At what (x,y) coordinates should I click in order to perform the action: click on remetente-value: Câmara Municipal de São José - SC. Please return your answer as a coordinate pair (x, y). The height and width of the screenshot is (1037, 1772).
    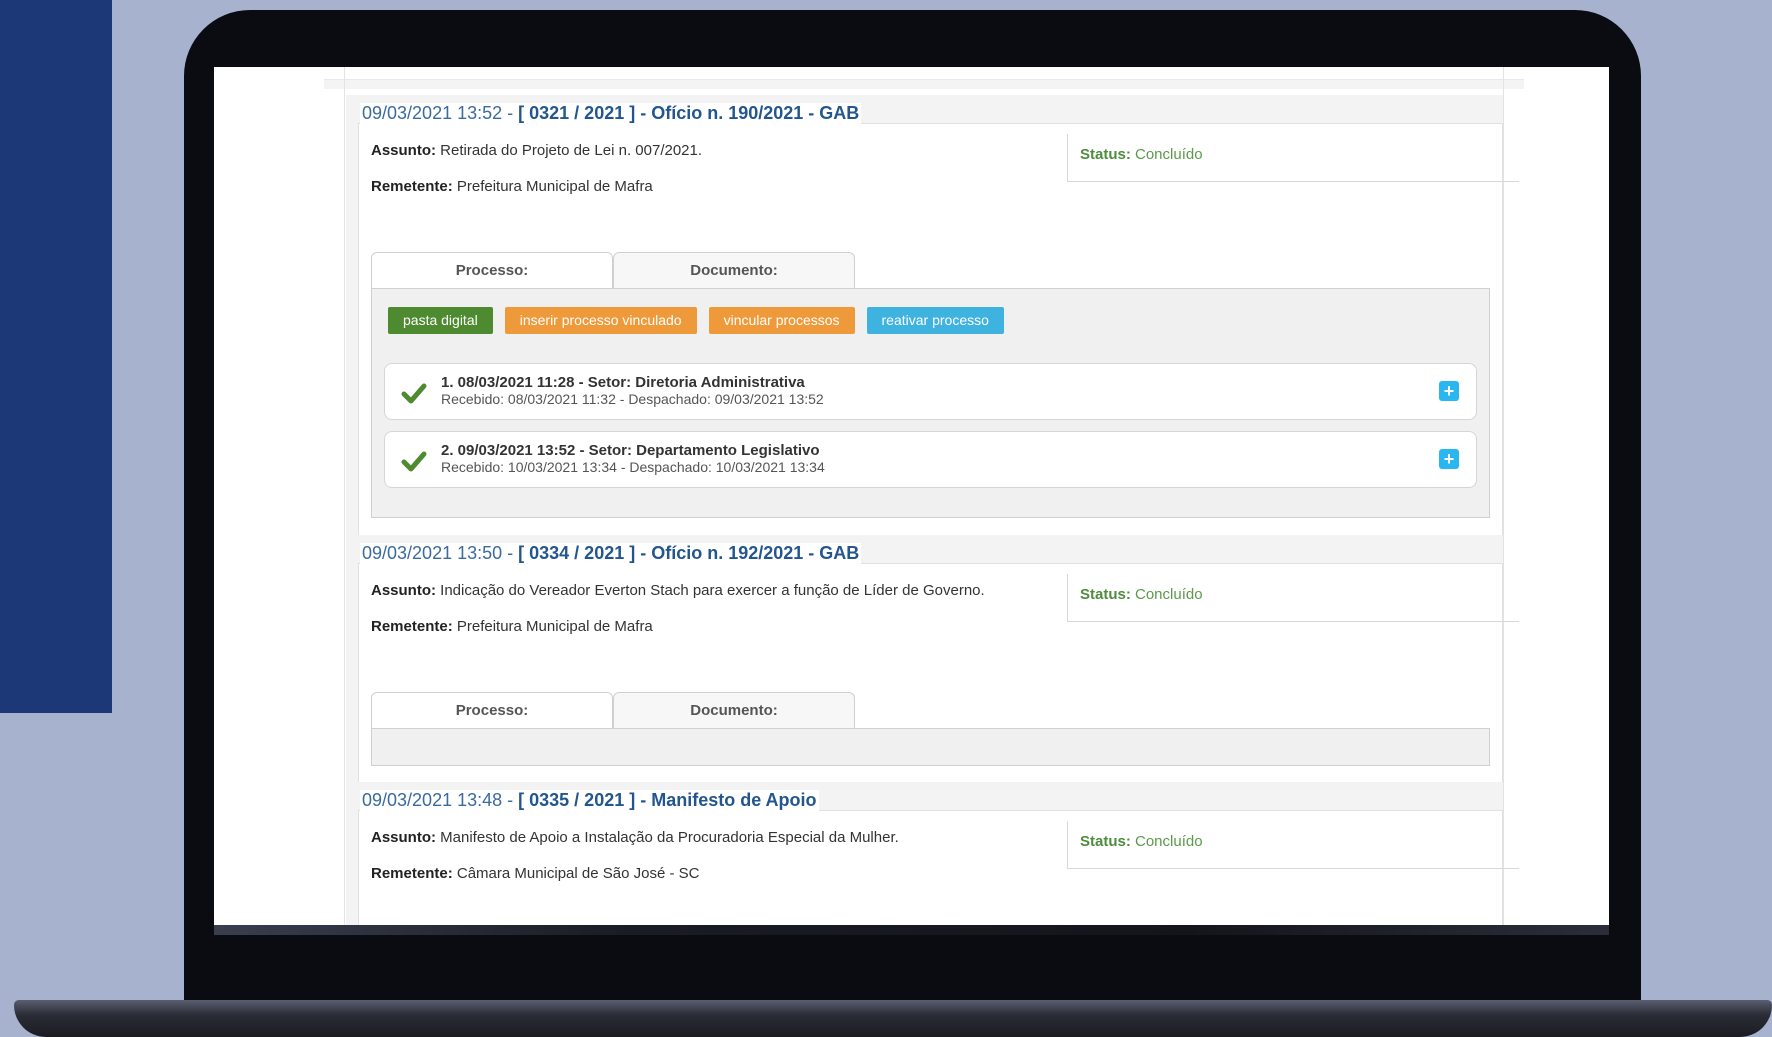
    Looking at the image, I should click on (576, 873).